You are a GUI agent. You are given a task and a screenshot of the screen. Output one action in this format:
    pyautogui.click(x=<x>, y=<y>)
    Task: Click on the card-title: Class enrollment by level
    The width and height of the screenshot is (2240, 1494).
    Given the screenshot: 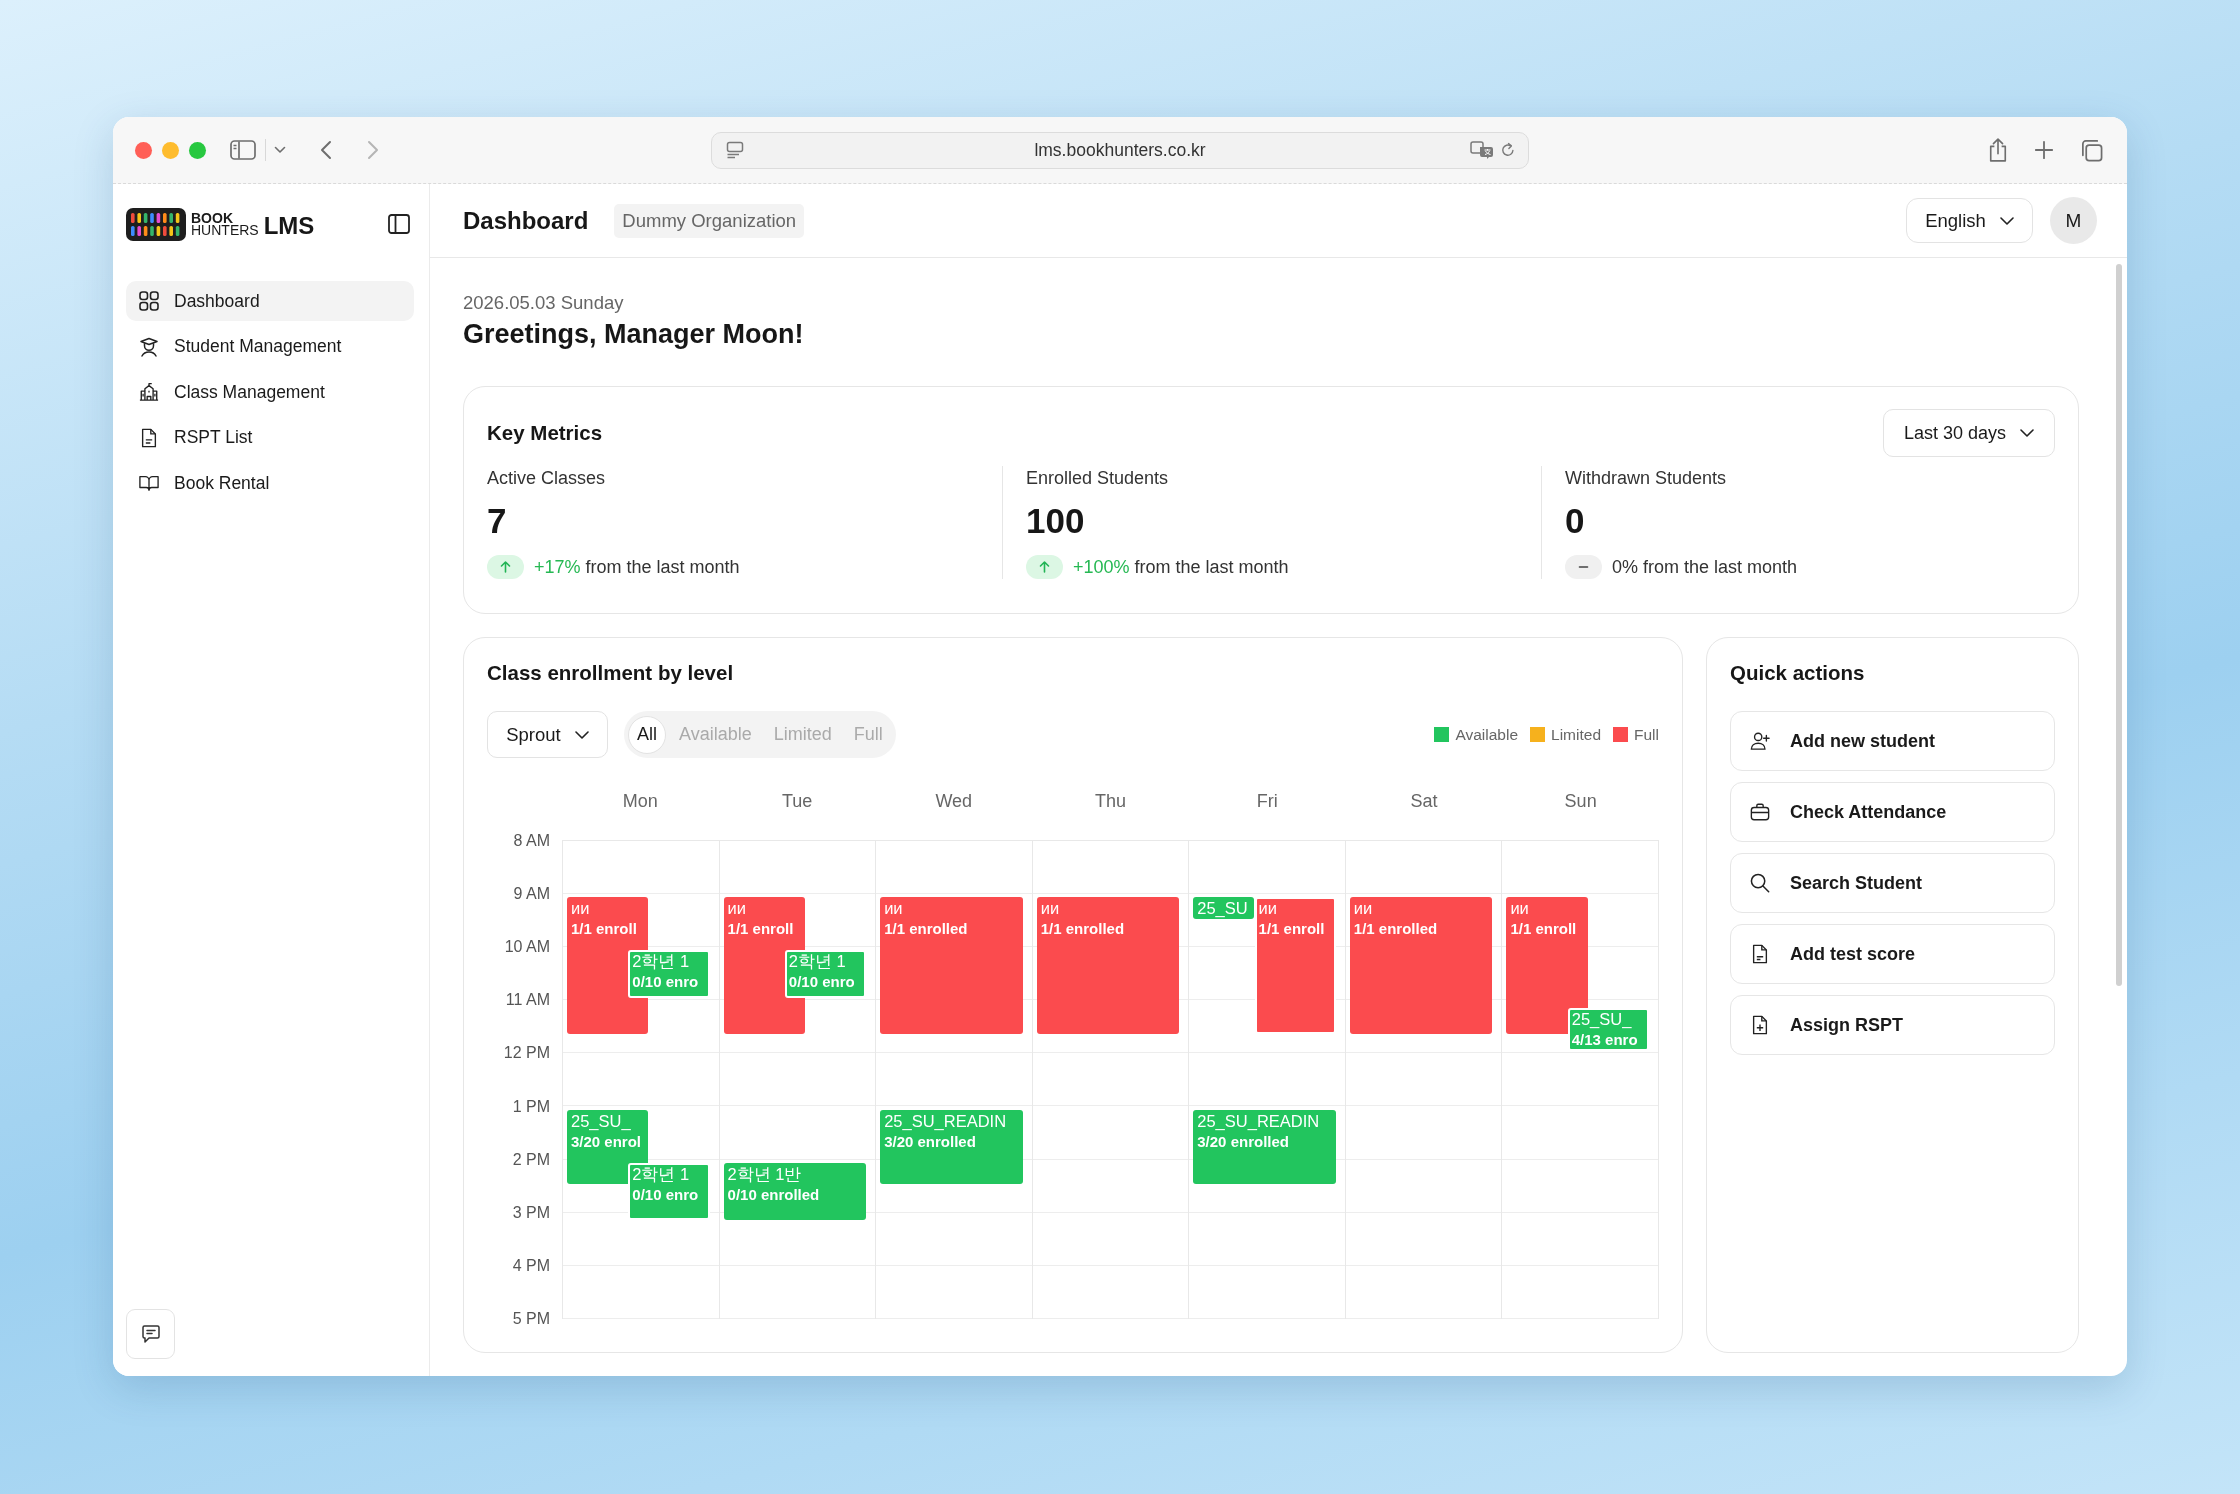 What is the action you would take?
    pyautogui.click(x=611, y=673)
    